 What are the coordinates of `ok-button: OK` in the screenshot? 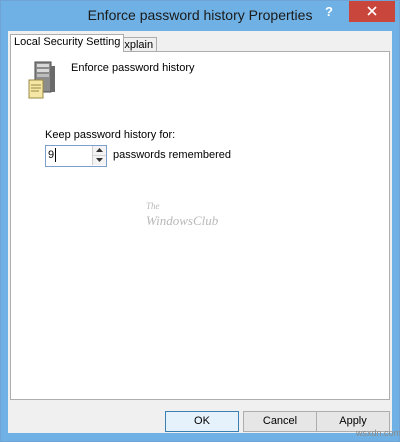 It's located at (202, 421).